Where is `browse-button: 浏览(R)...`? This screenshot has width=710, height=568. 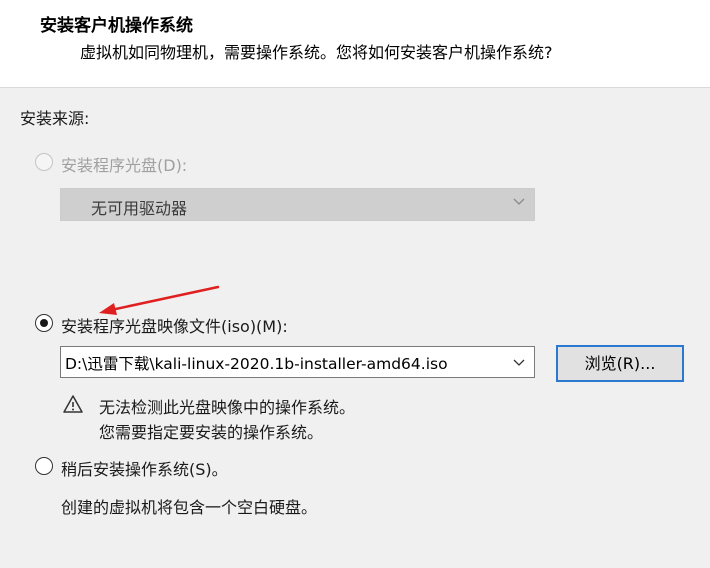
browse-button: 浏览(R)... is located at coordinates (620, 363).